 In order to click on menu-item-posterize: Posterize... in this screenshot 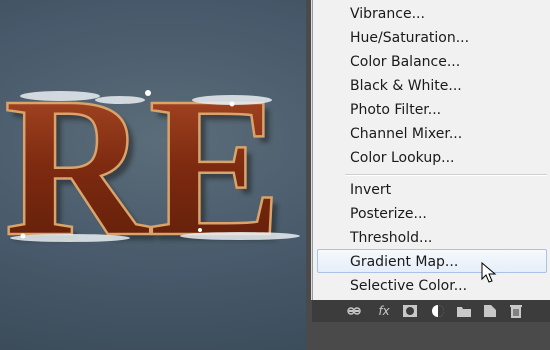, I will do `click(431, 214)`.